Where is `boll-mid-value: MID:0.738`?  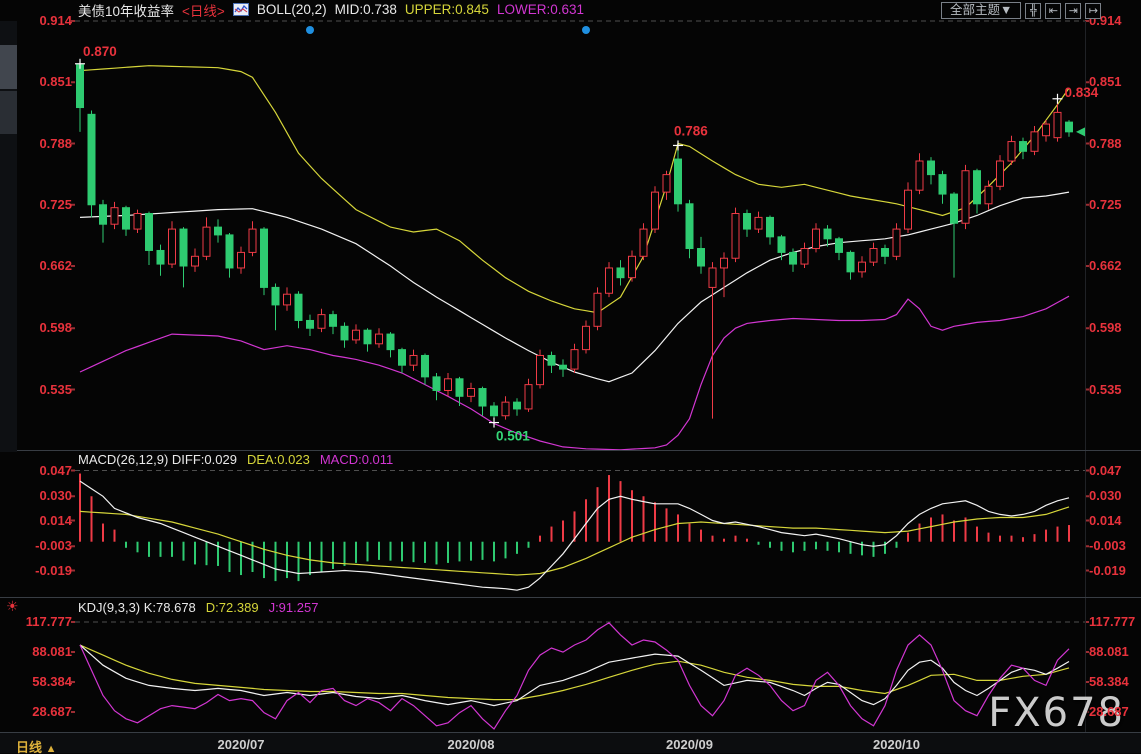
boll-mid-value: MID:0.738 is located at coordinates (365, 9).